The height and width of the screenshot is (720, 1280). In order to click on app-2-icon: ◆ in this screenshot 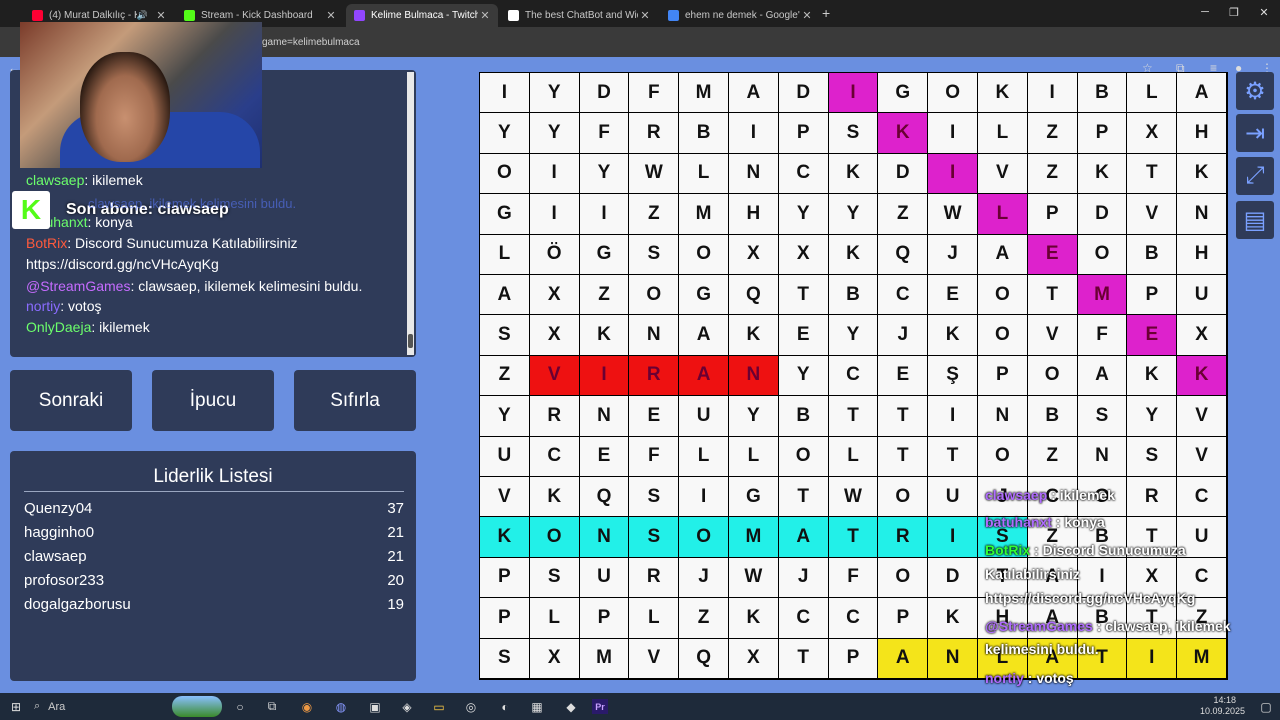, I will do `click(571, 706)`.